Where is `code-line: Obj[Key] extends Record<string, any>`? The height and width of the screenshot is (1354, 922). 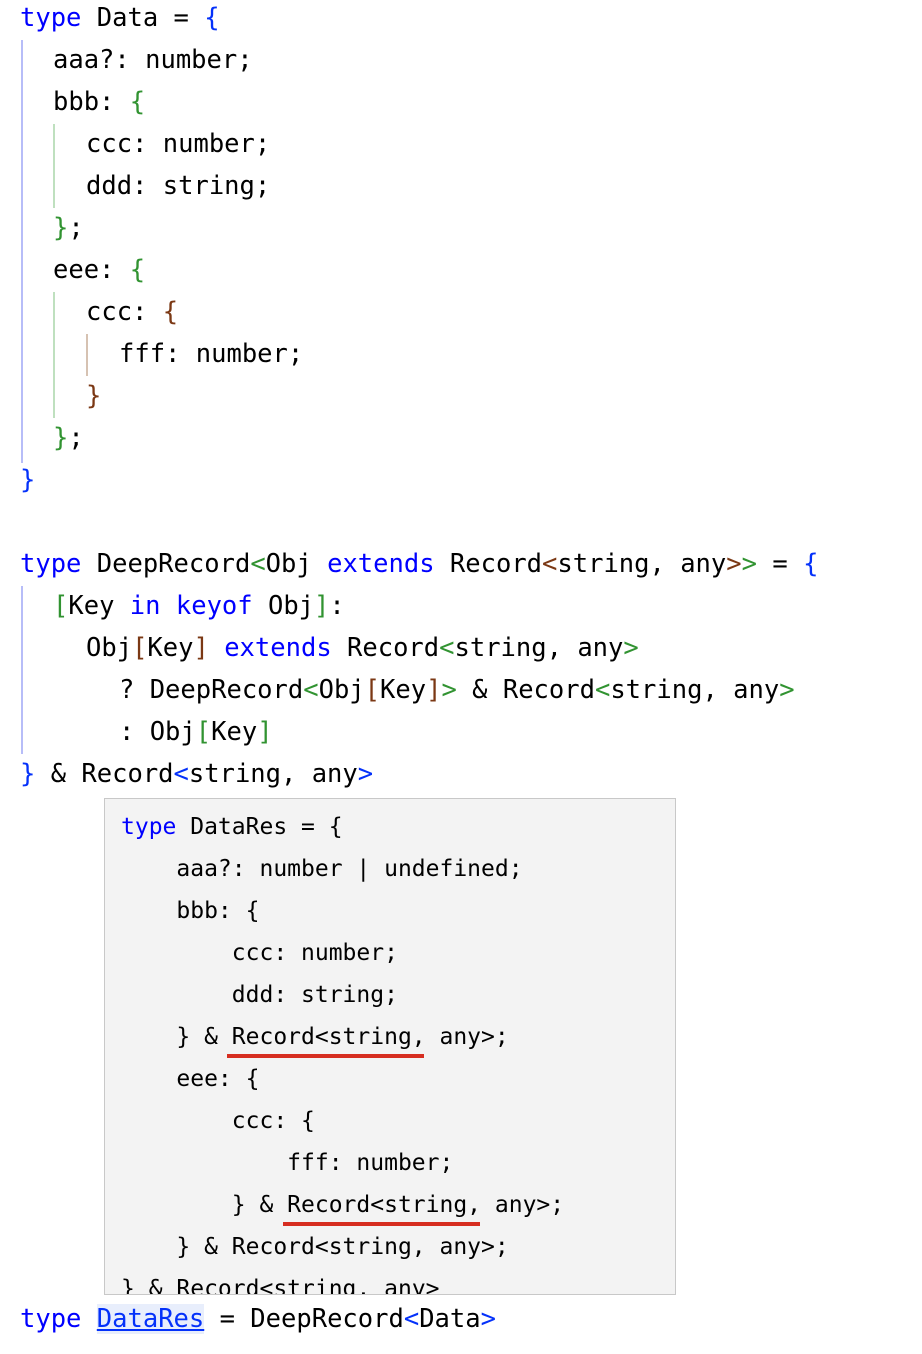
code-line: Obj[Key] extends Record<string, any> is located at coordinates (362, 648).